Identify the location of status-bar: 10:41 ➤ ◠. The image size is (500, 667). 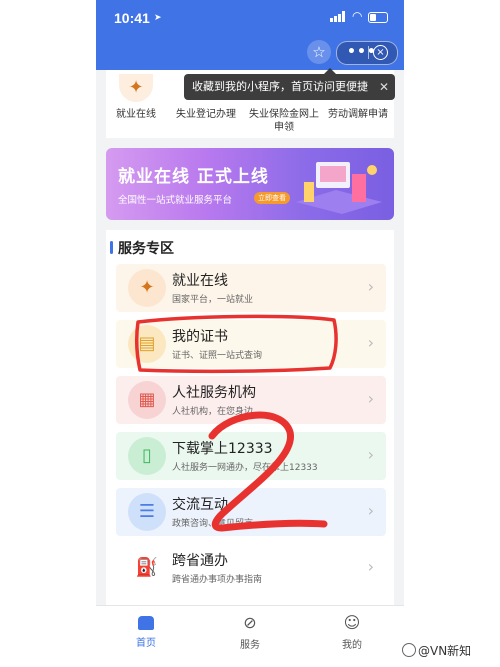
(250, 20).